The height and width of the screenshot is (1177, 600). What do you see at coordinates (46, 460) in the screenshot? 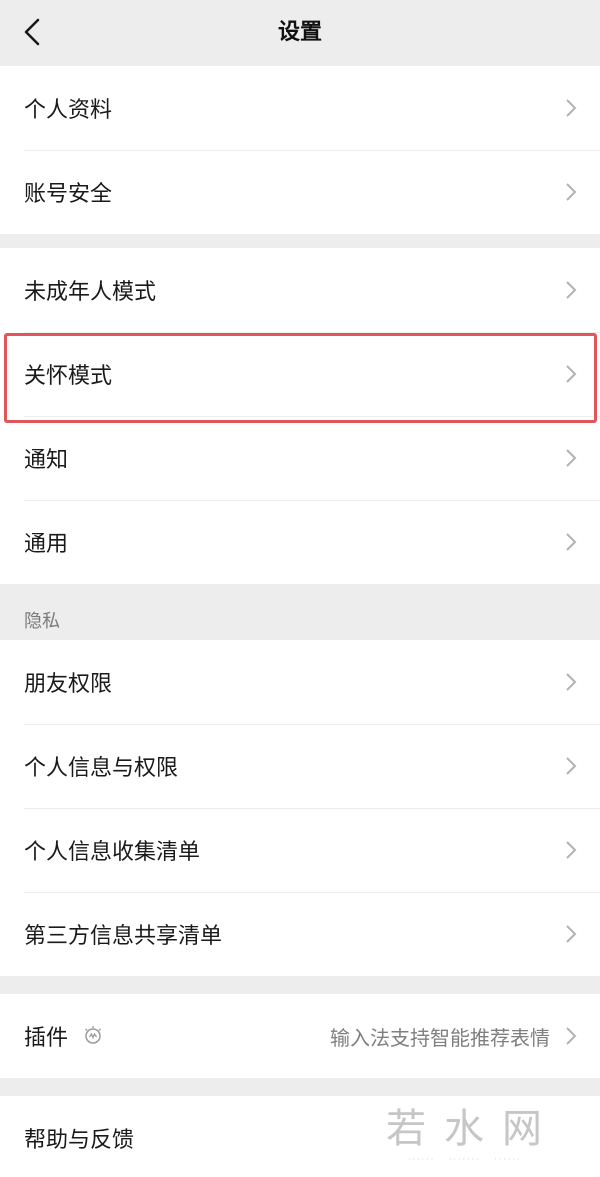
I see `settings-item-label: 通知` at bounding box center [46, 460].